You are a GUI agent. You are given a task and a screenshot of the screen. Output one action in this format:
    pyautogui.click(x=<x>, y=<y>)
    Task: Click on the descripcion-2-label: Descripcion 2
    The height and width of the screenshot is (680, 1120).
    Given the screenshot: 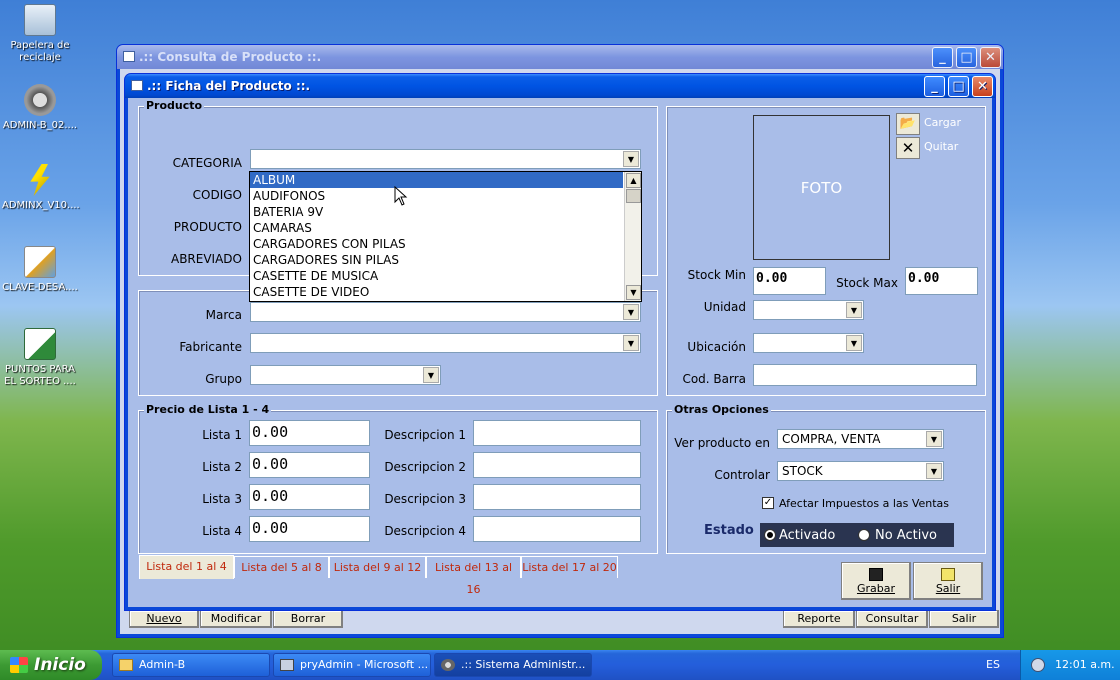 What is the action you would take?
    pyautogui.click(x=425, y=467)
    